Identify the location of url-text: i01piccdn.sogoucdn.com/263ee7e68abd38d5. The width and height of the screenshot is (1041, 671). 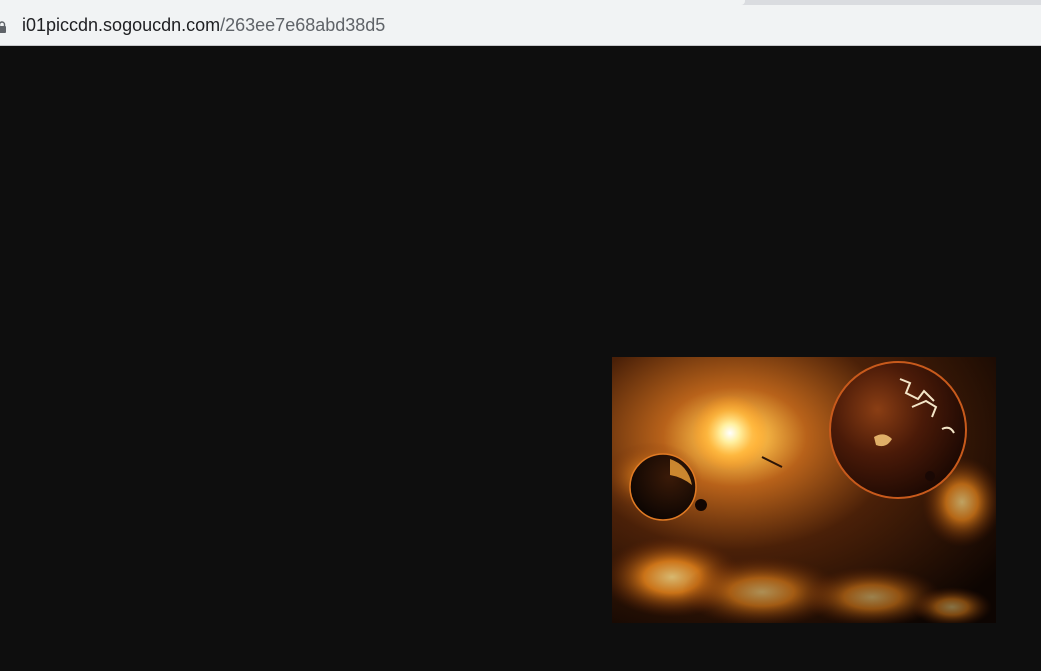
(203, 25).